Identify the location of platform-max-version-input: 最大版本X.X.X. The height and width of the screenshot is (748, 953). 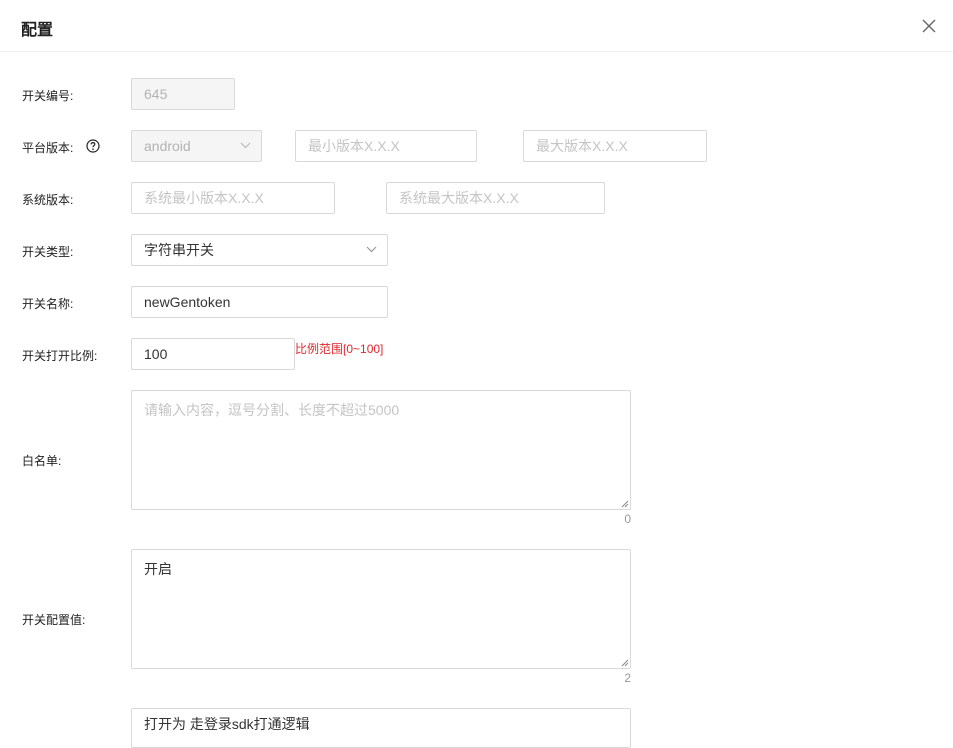
(615, 146).